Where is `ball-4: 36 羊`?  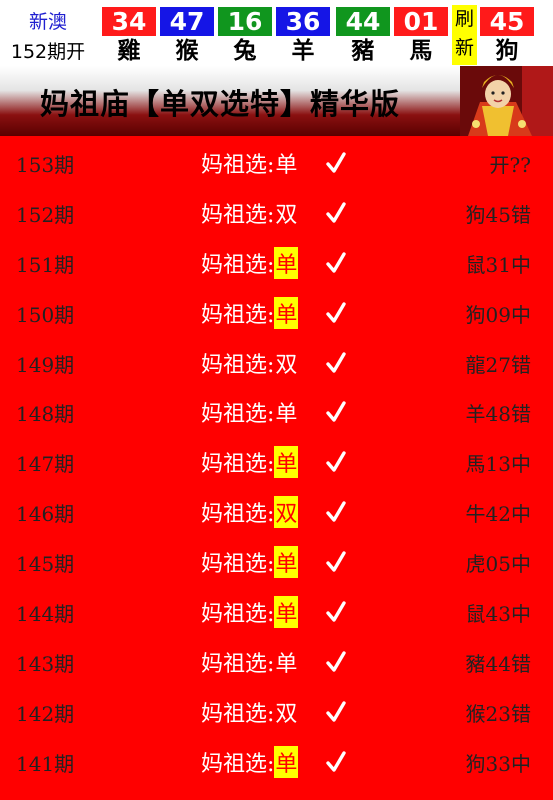
ball-4: 36 羊 is located at coordinates (303, 36).